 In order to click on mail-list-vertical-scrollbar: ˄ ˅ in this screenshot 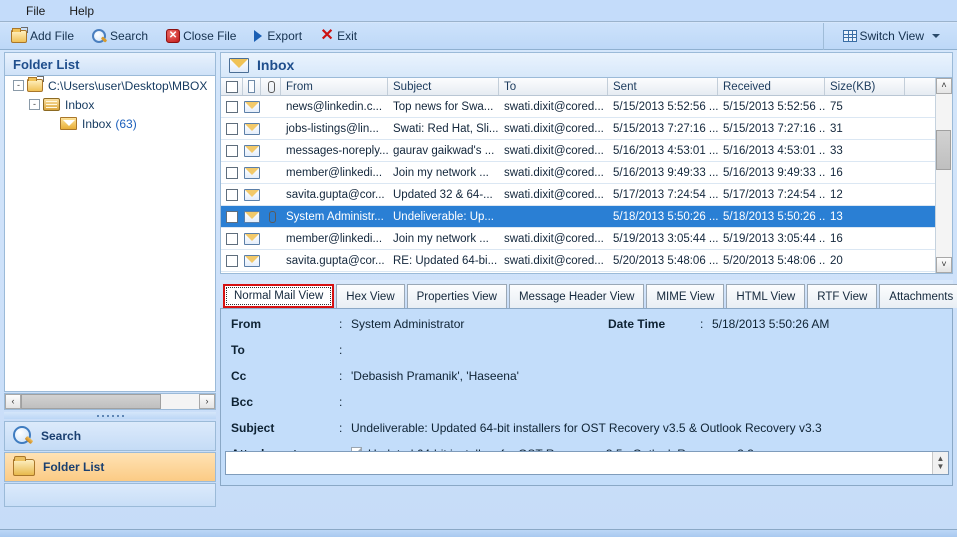, I will do `click(943, 175)`.